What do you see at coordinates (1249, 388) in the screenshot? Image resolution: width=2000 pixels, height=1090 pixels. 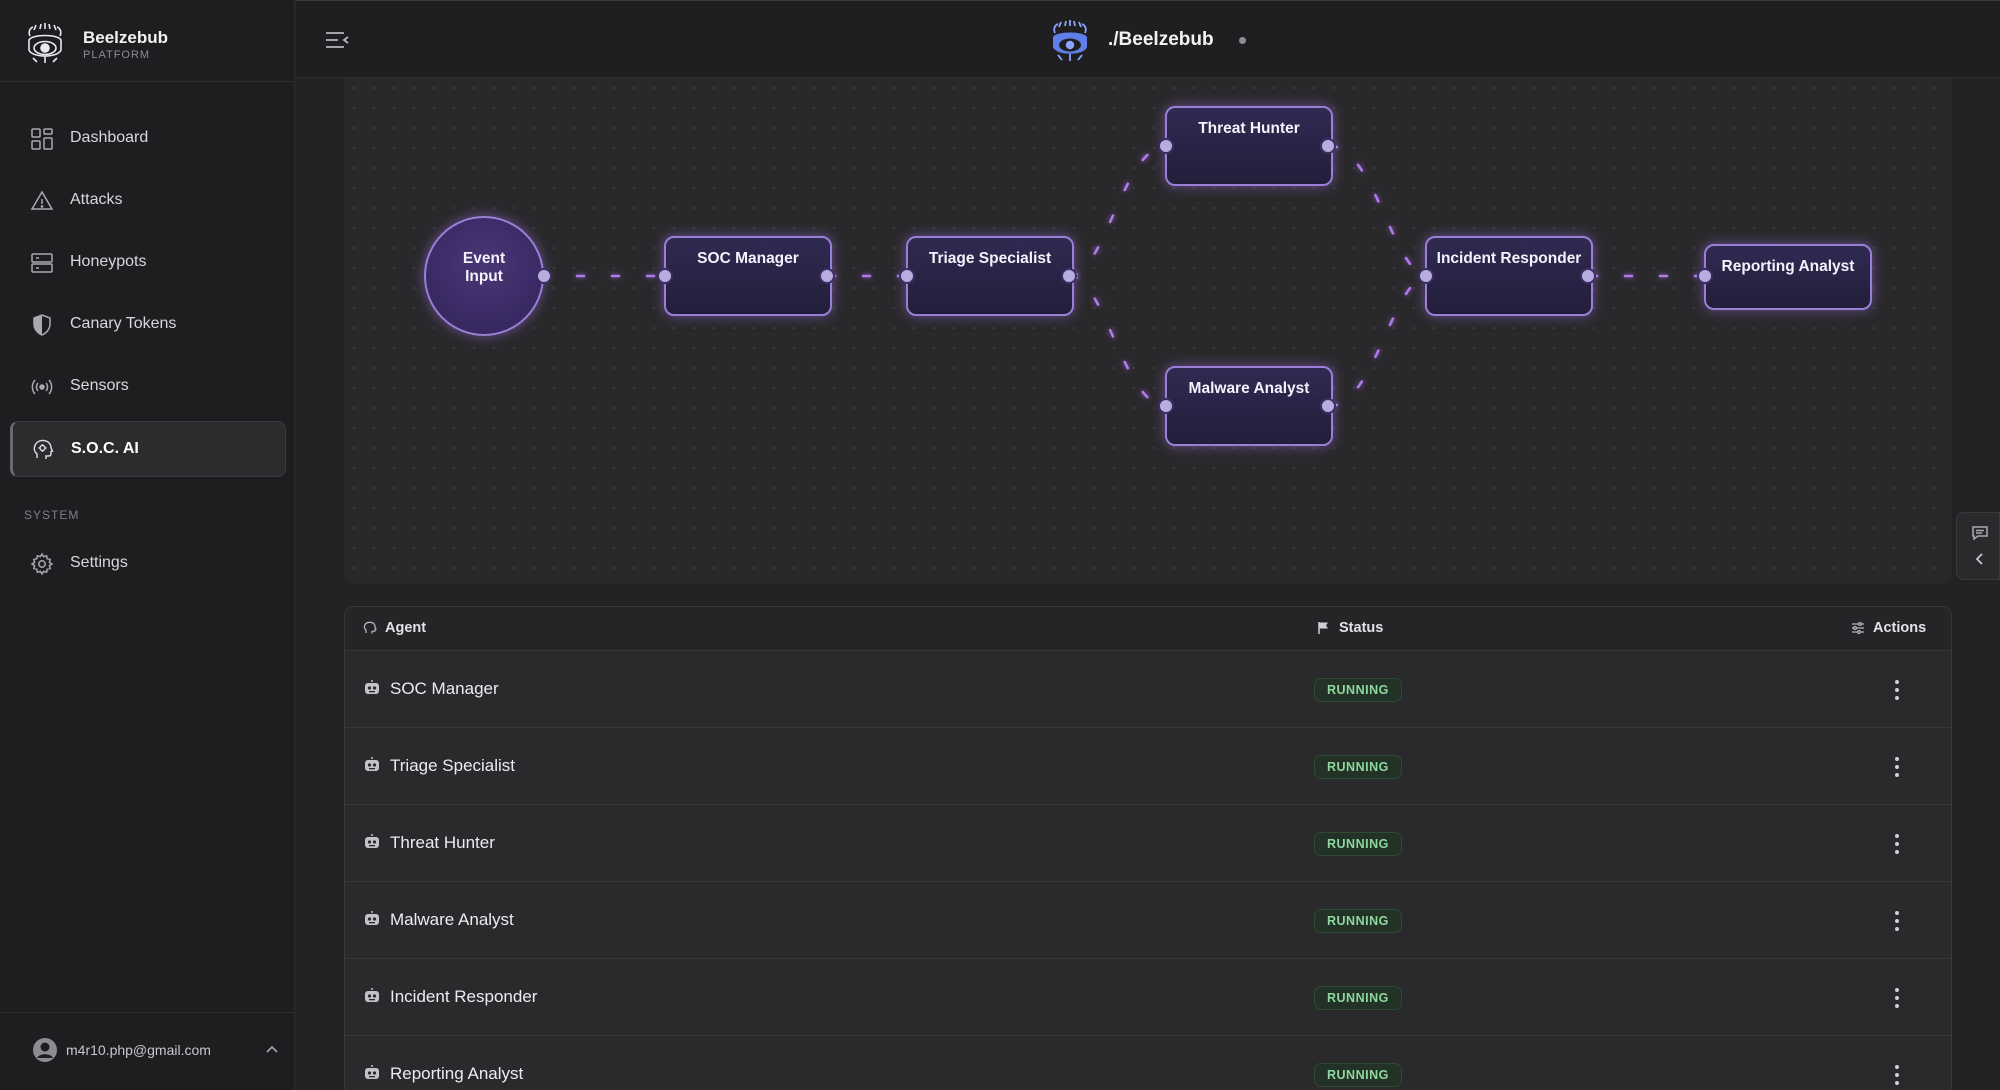 I see `node-label: Malware Analyst` at bounding box center [1249, 388].